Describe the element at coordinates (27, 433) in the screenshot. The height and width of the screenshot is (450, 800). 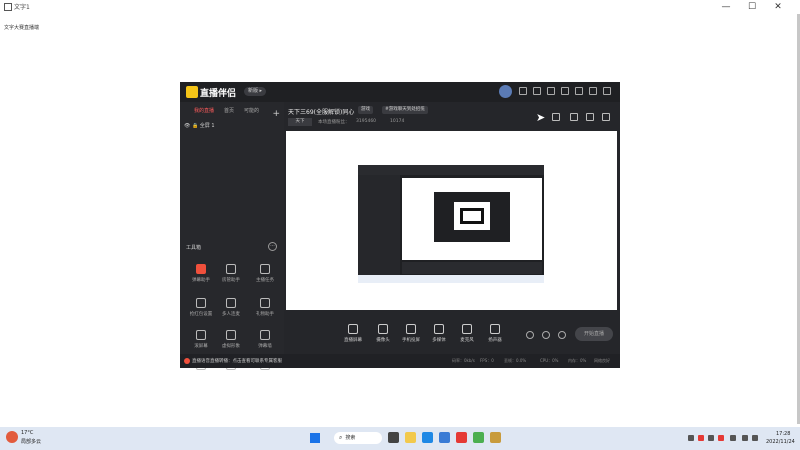
I see `weather-temp: 17°C` at that location.